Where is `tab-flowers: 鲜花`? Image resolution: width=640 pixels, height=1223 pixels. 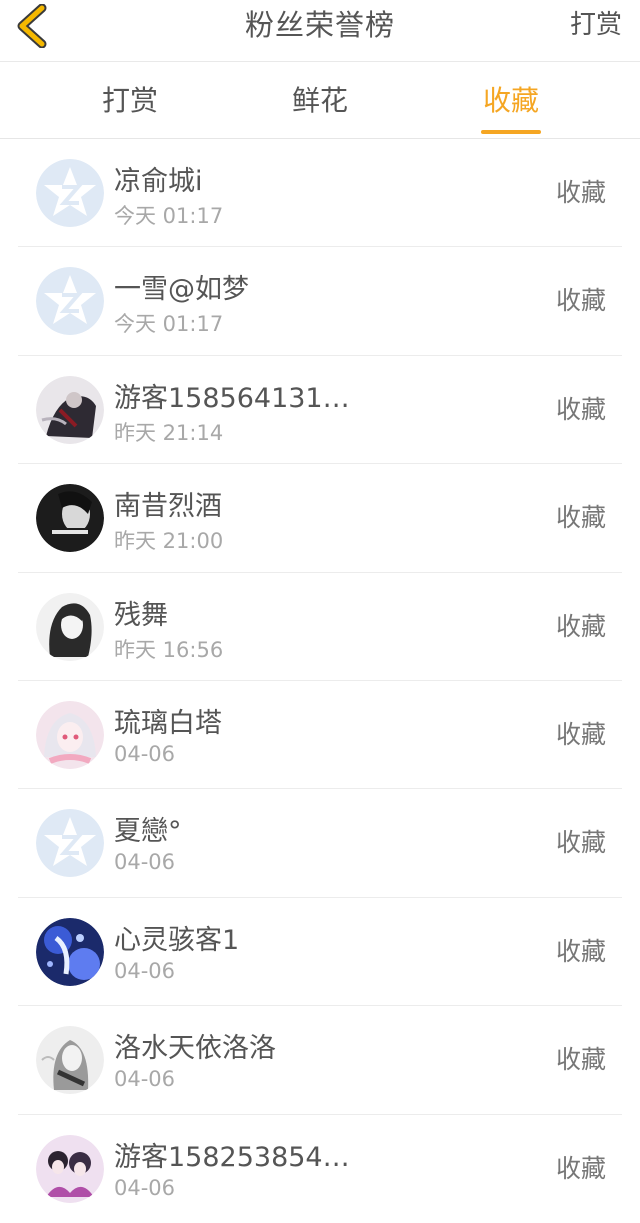
tab-flowers: 鲜花 is located at coordinates (320, 100).